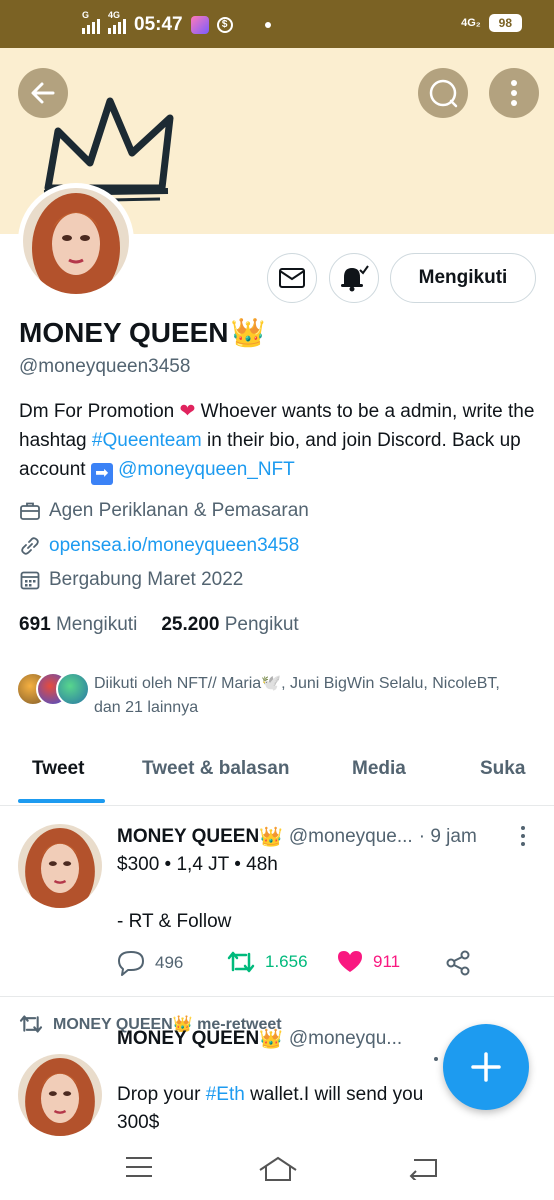  Describe the element at coordinates (277, 996) in the screenshot. I see `tweet-divider` at that location.